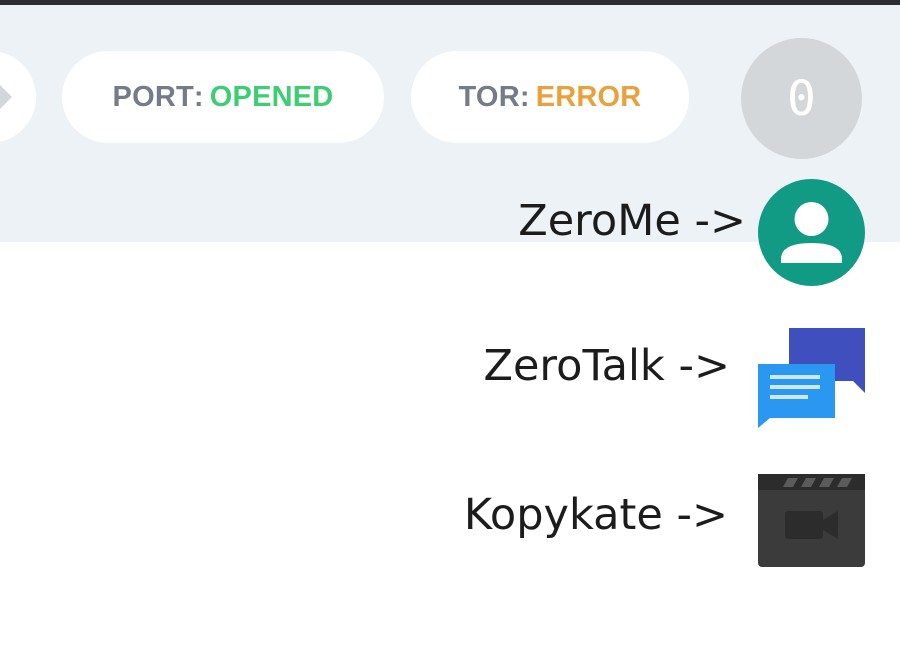 The height and width of the screenshot is (645, 900). What do you see at coordinates (6, 97) in the screenshot?
I see `arrow-right-icon` at bounding box center [6, 97].